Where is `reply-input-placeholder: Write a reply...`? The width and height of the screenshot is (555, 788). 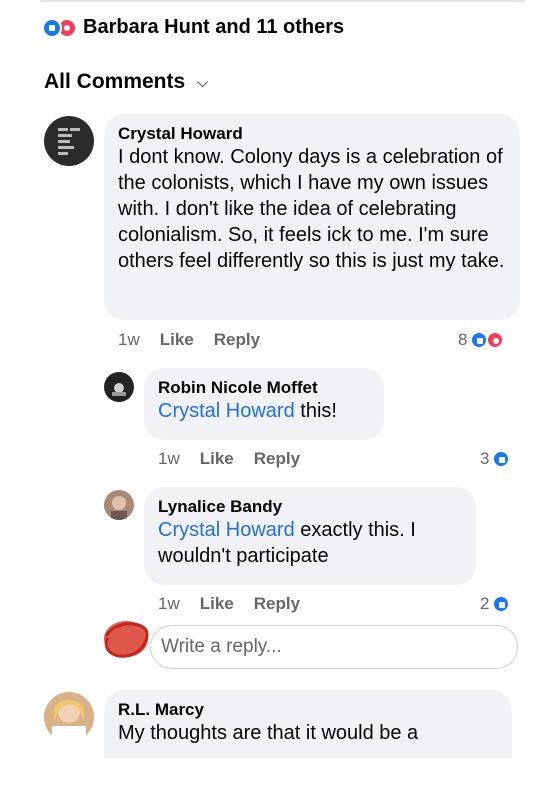
reply-input-placeholder: Write a reply... is located at coordinates (221, 647).